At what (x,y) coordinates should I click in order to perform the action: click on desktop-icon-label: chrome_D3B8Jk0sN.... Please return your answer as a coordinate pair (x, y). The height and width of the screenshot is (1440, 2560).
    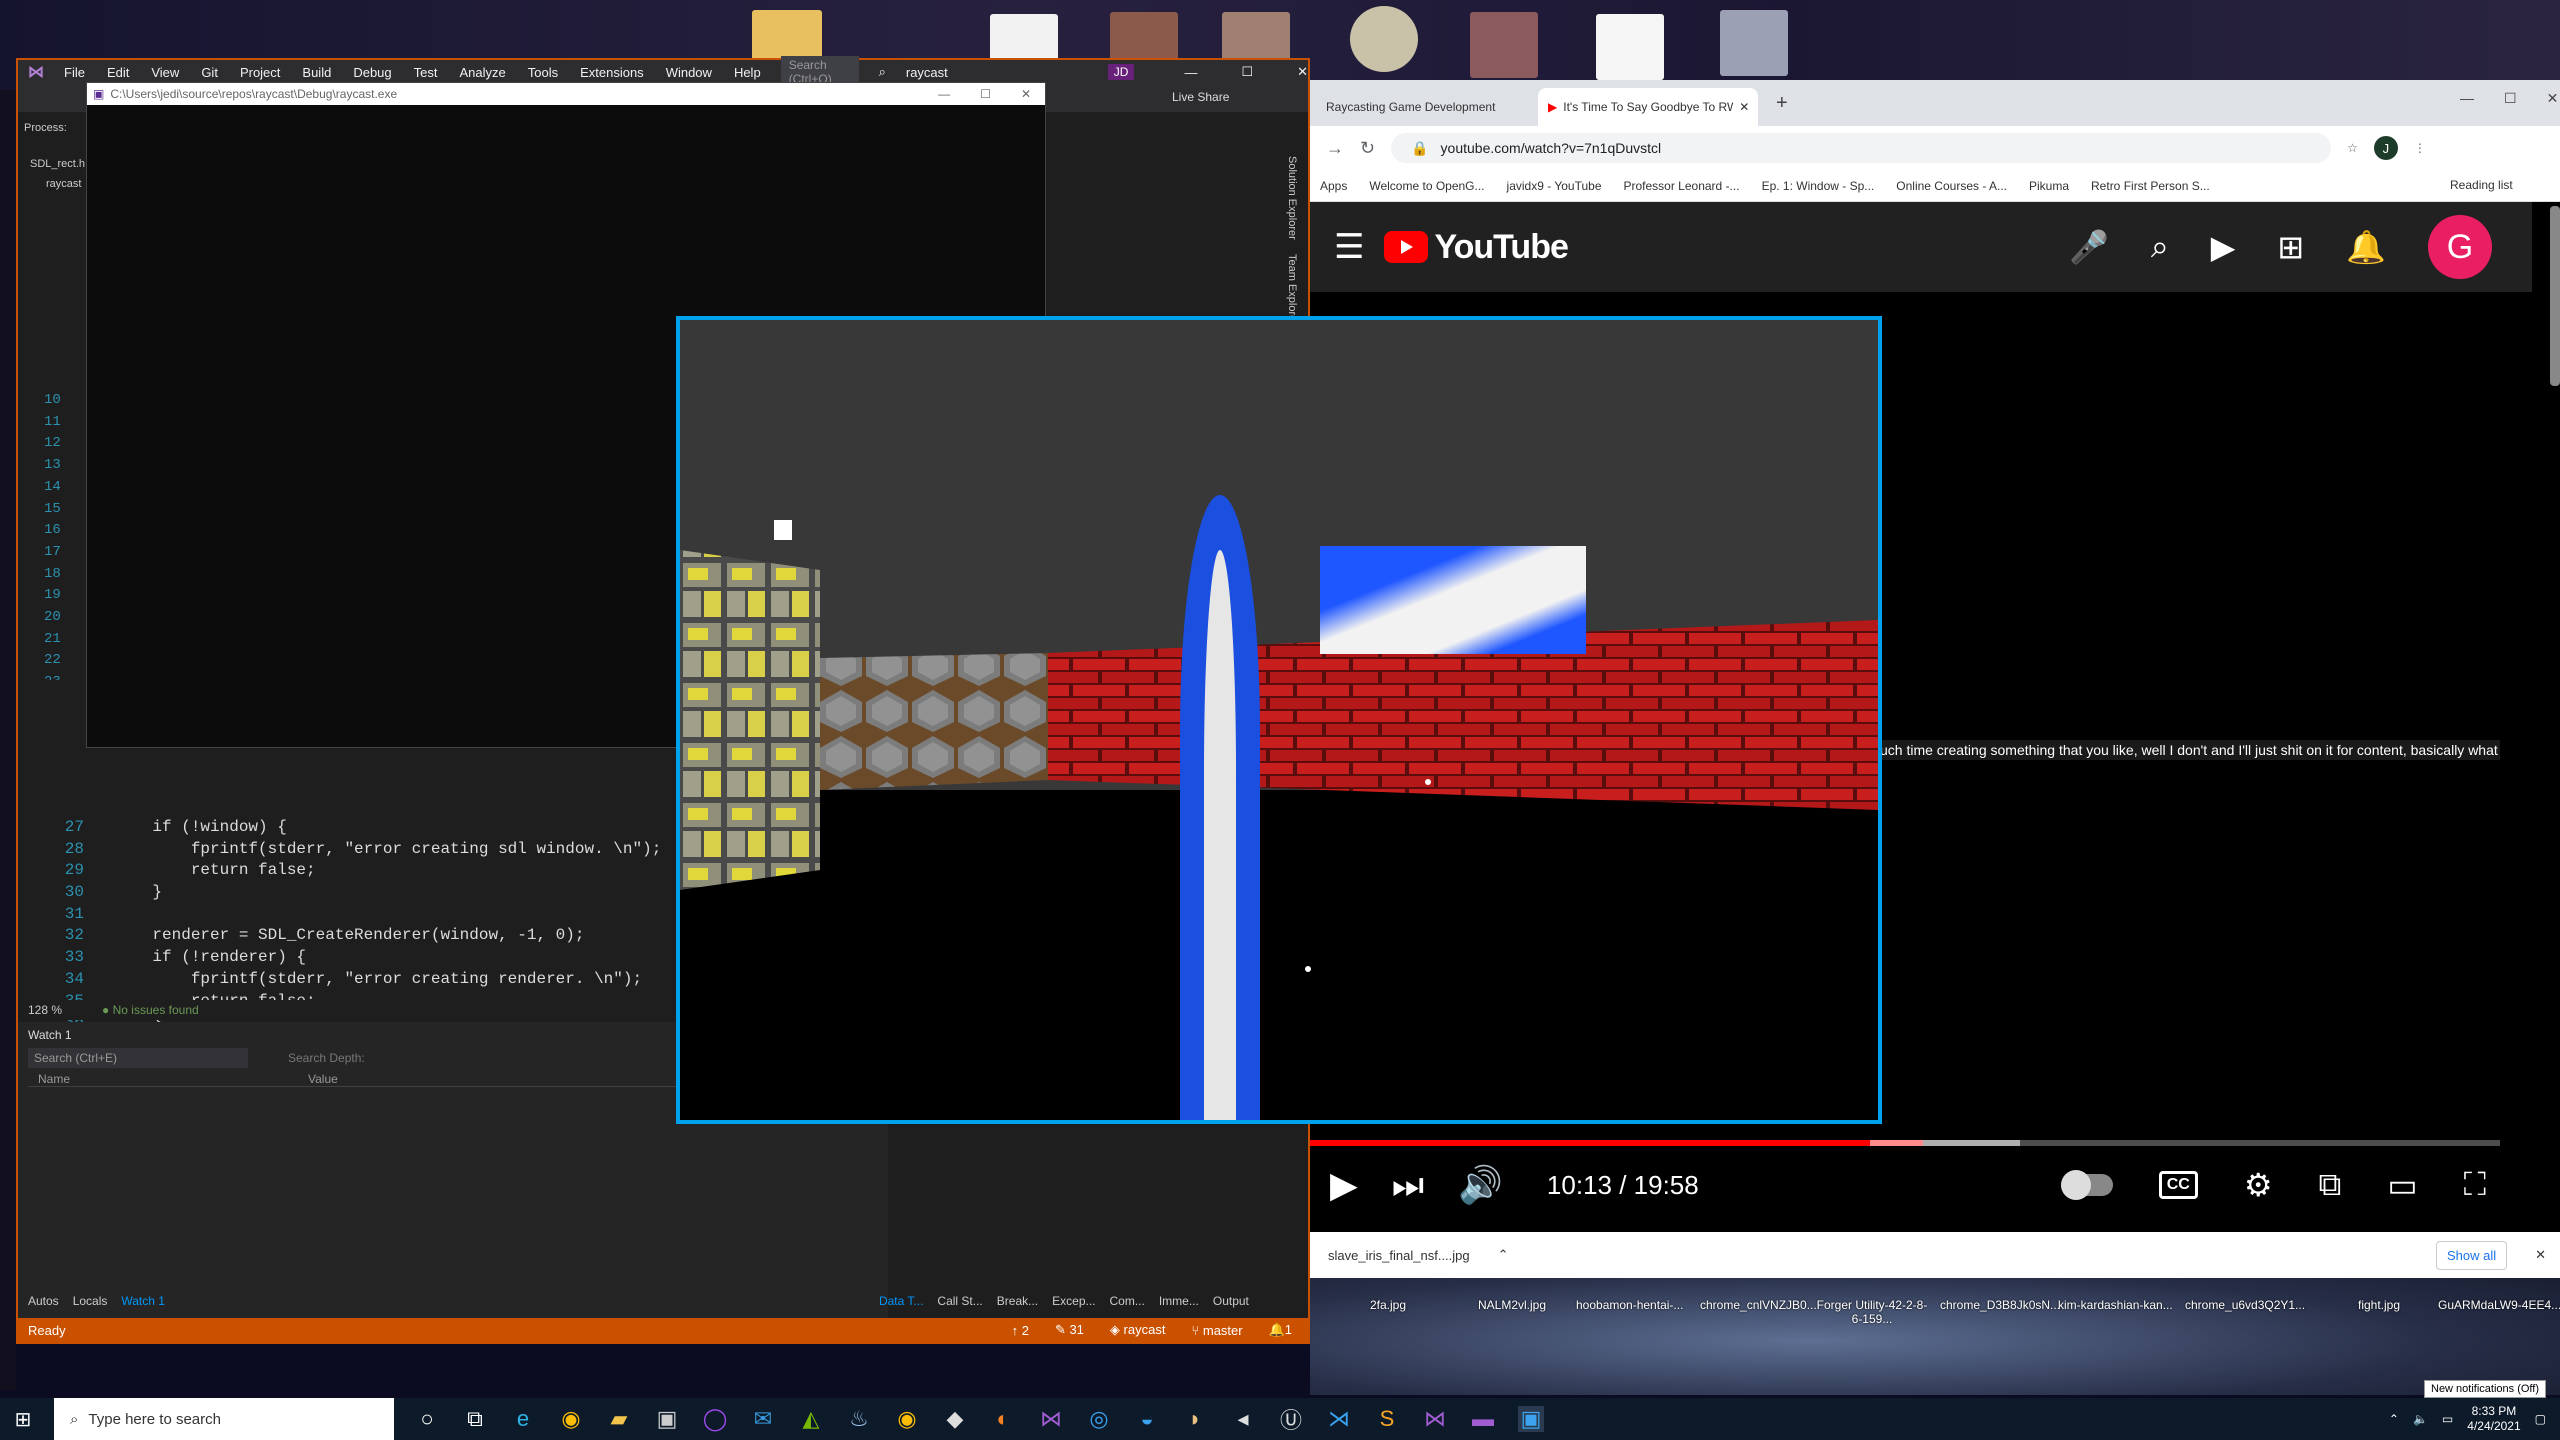
    Looking at the image, I should click on (2000, 1305).